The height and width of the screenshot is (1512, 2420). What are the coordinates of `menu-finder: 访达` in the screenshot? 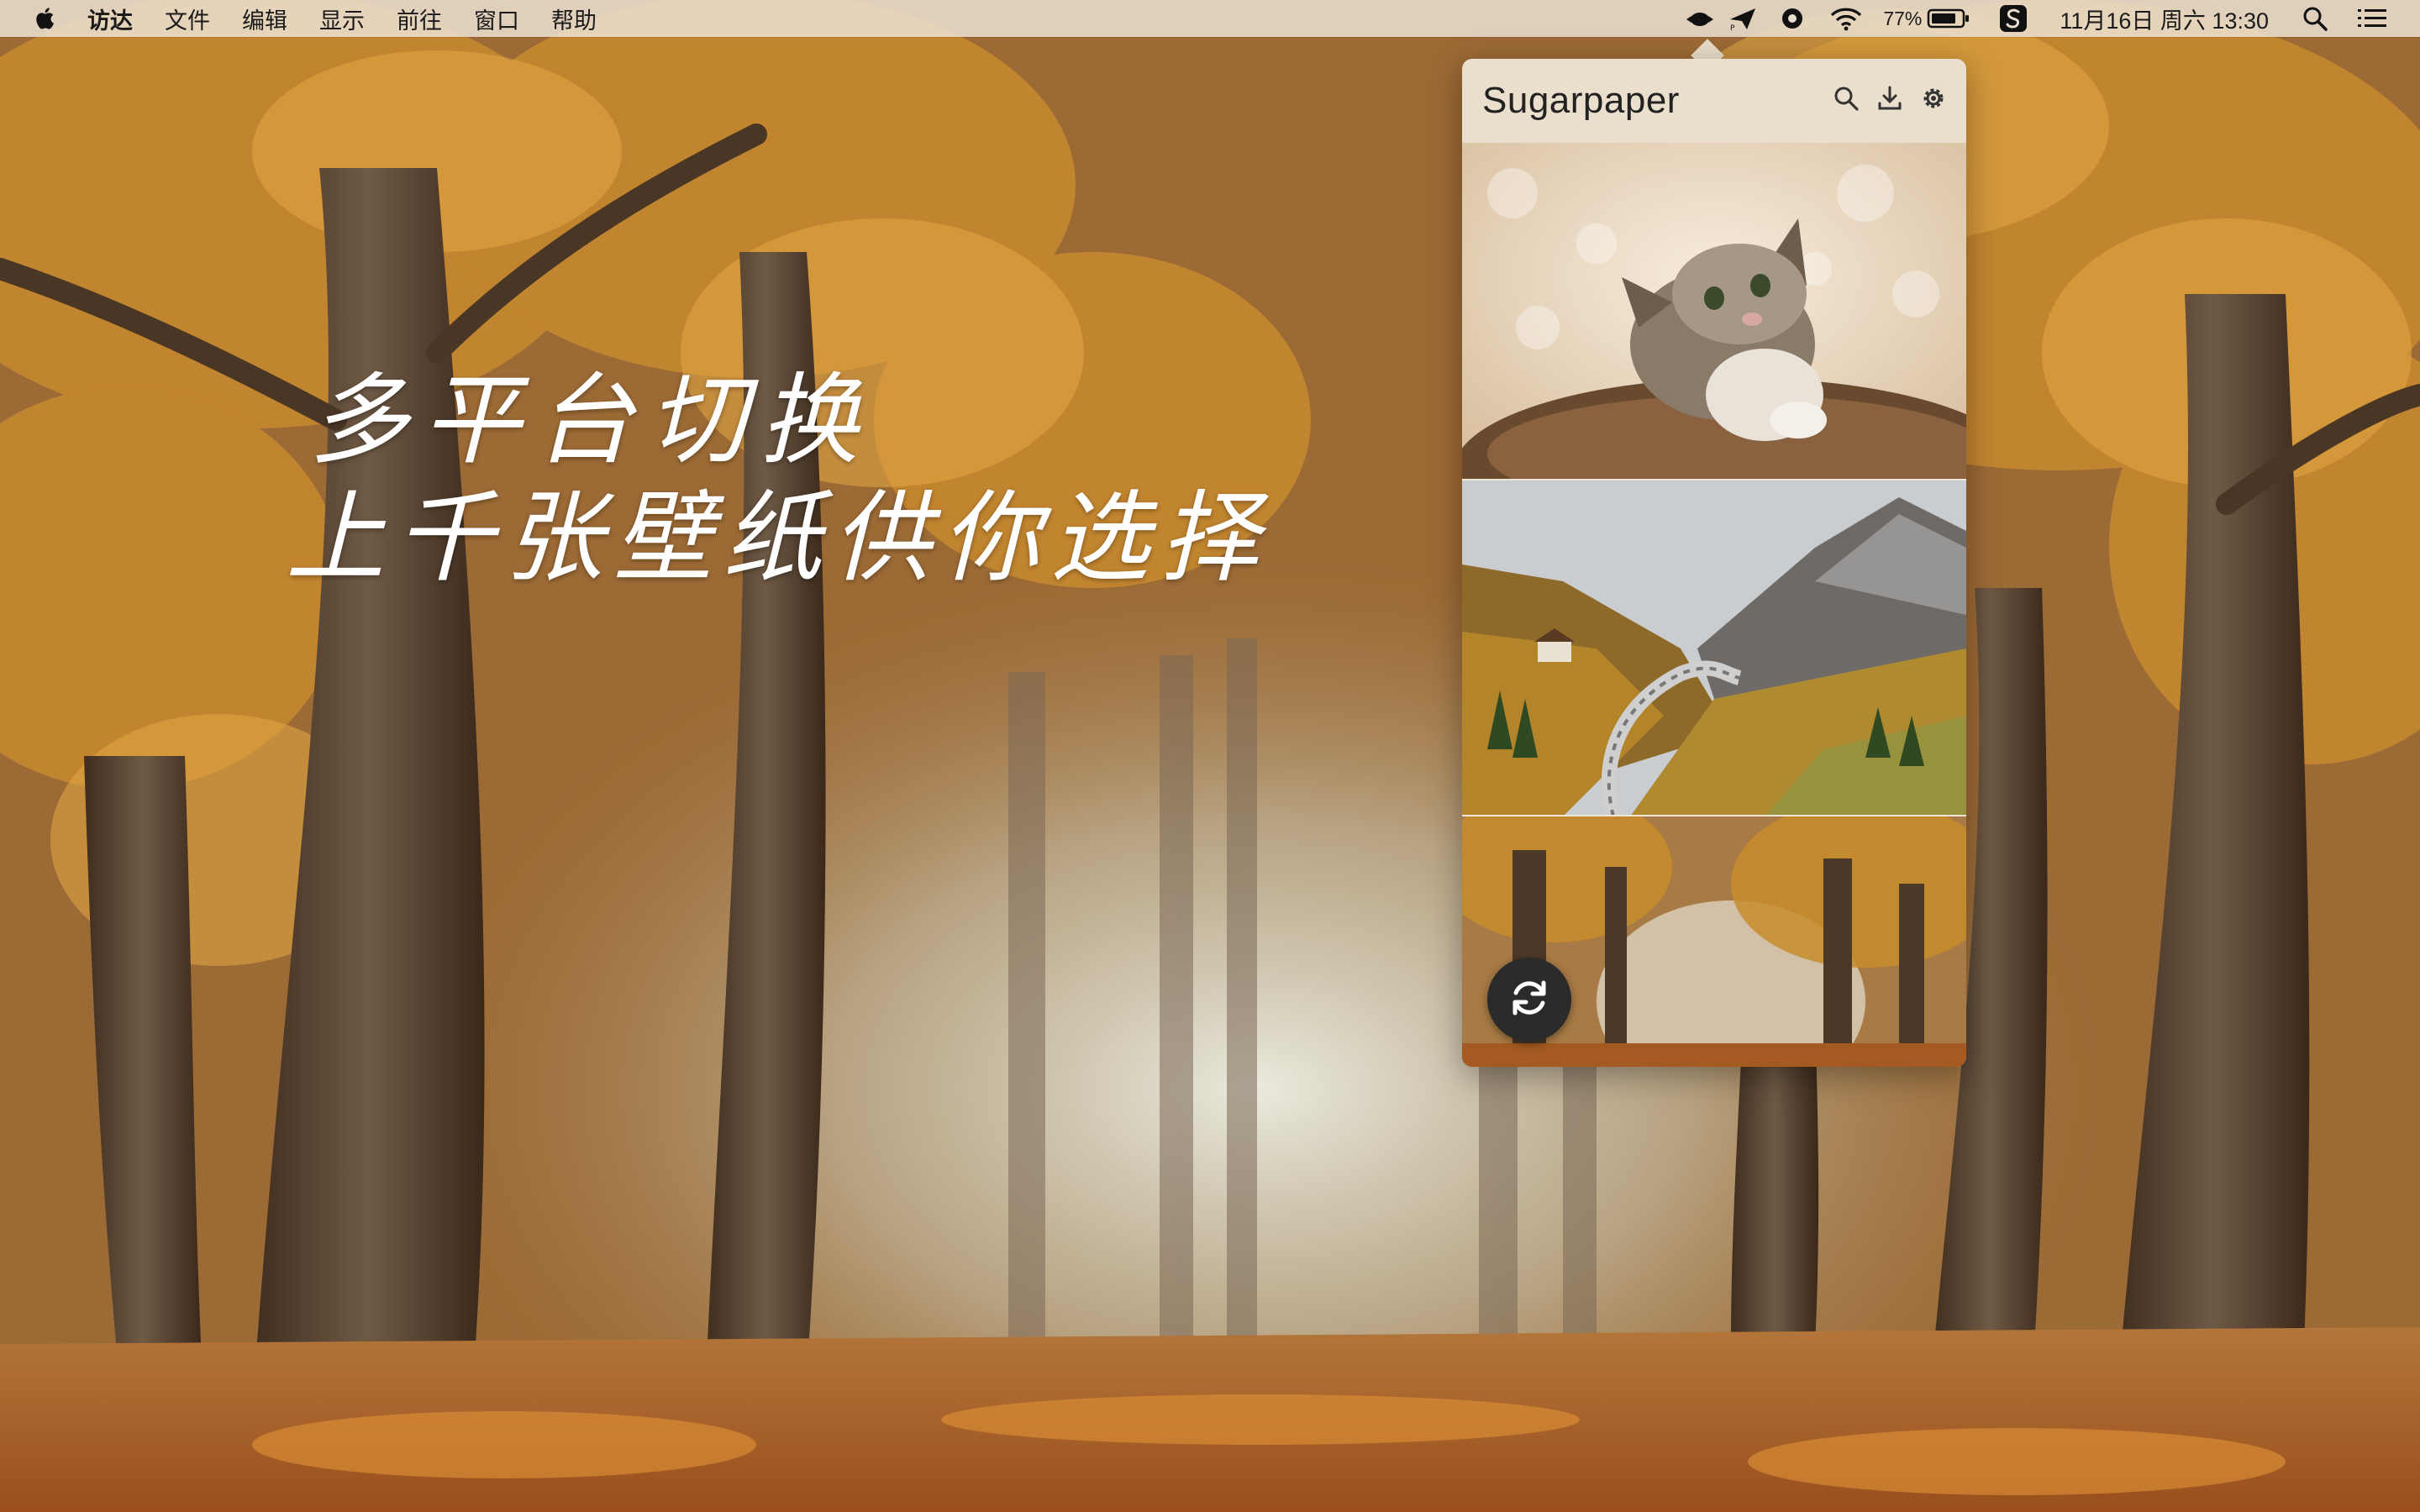 It's located at (110, 19).